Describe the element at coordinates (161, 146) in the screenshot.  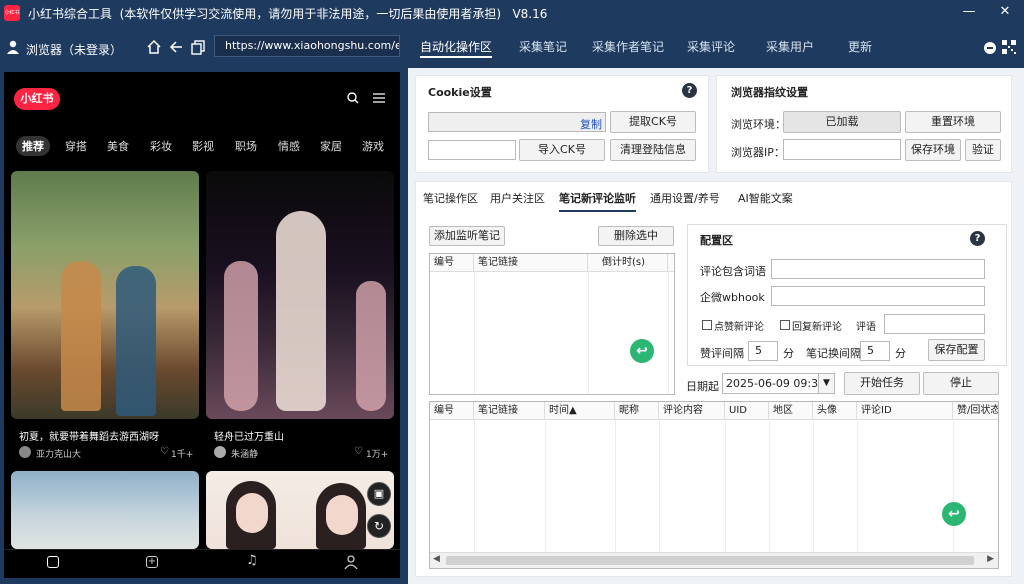
I see `category-makeup: 彩妆` at that location.